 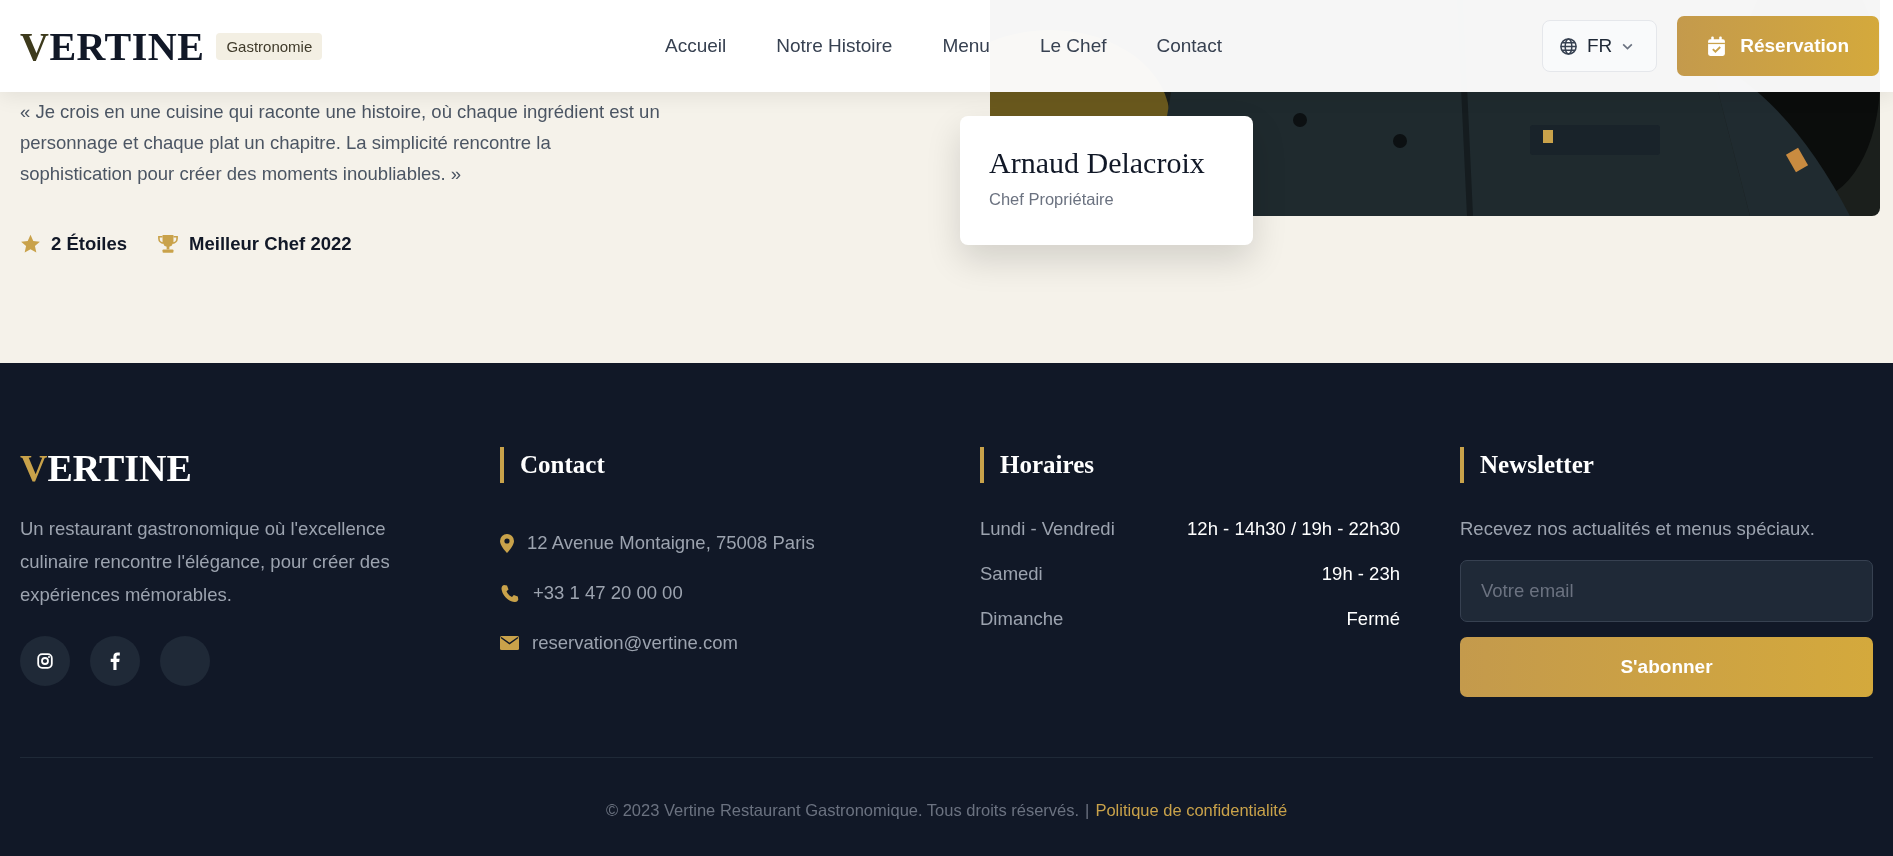 What do you see at coordinates (1047, 529) in the screenshot?
I see `day-label: Lundi - Vendredi` at bounding box center [1047, 529].